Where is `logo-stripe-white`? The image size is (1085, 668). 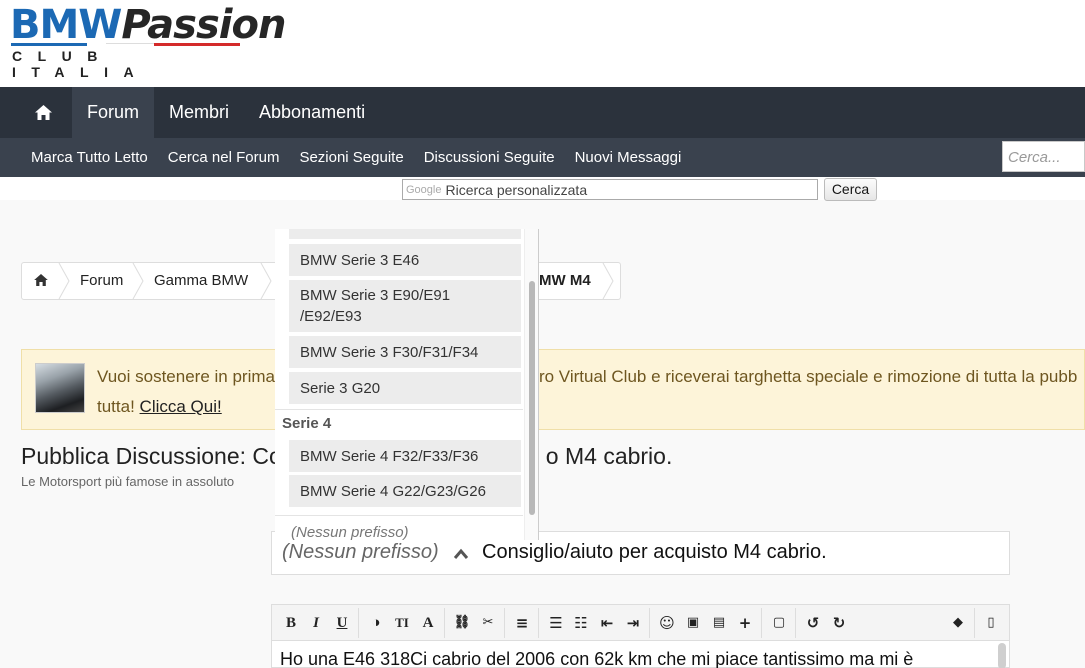
logo-stripe-white is located at coordinates (130, 44).